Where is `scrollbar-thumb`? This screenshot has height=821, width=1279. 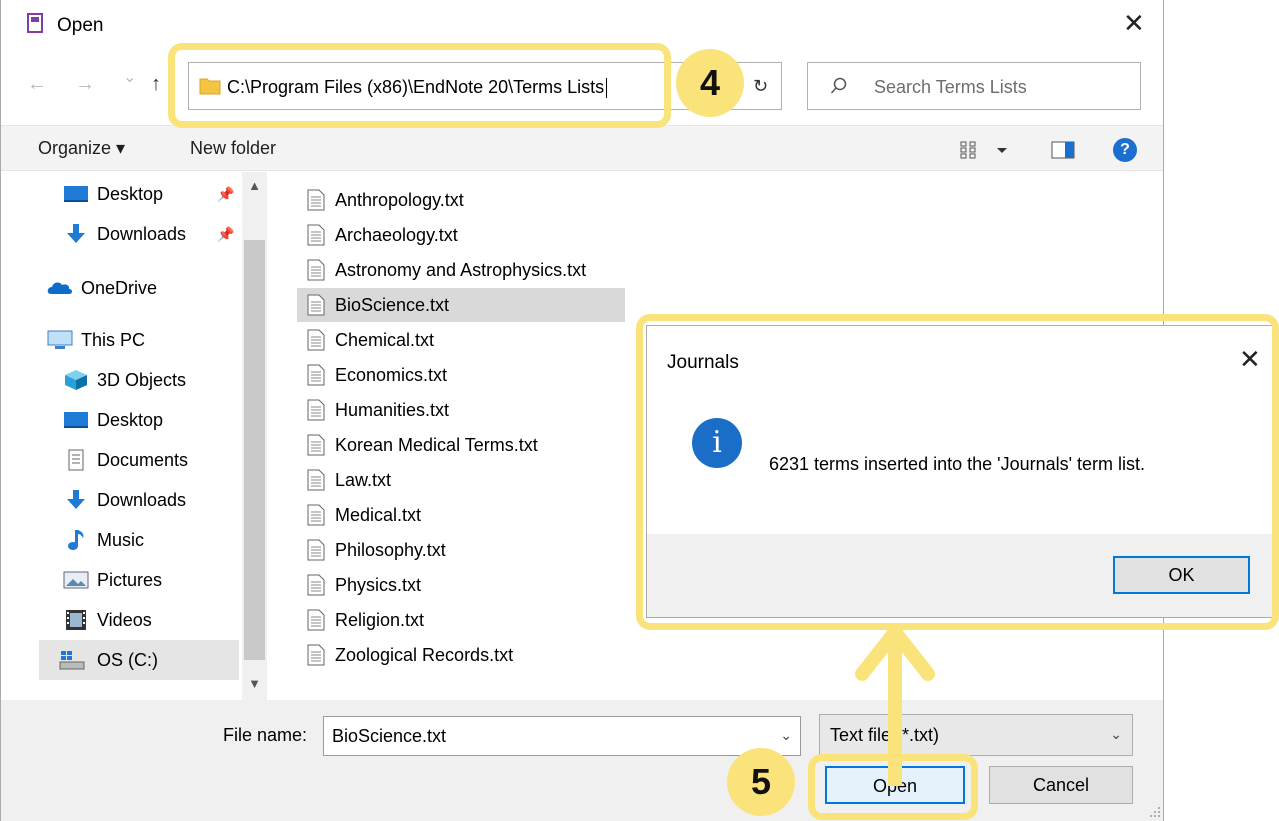
scrollbar-thumb is located at coordinates (254, 450).